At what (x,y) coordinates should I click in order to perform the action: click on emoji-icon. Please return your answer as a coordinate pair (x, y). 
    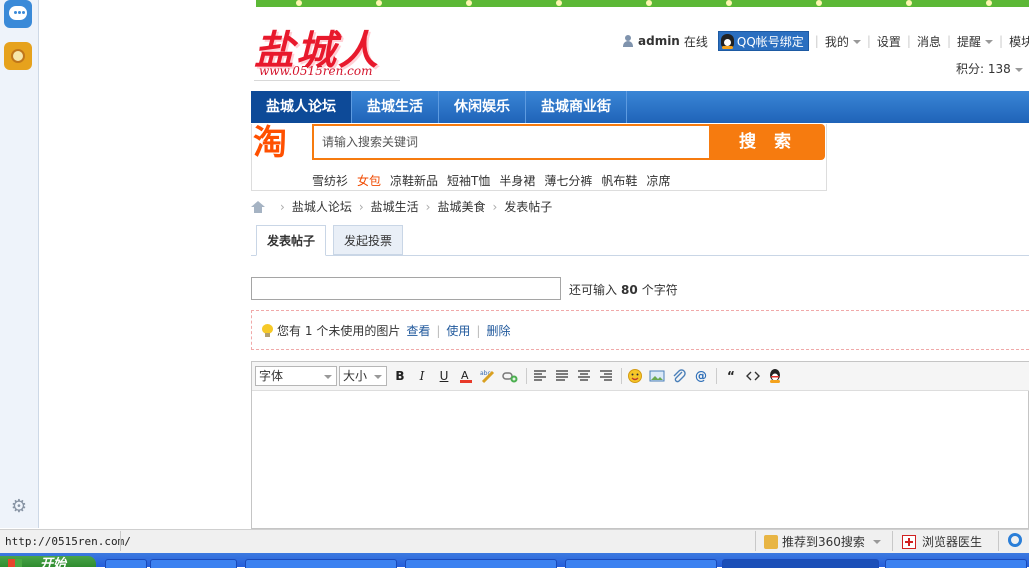
    Looking at the image, I should click on (635, 376).